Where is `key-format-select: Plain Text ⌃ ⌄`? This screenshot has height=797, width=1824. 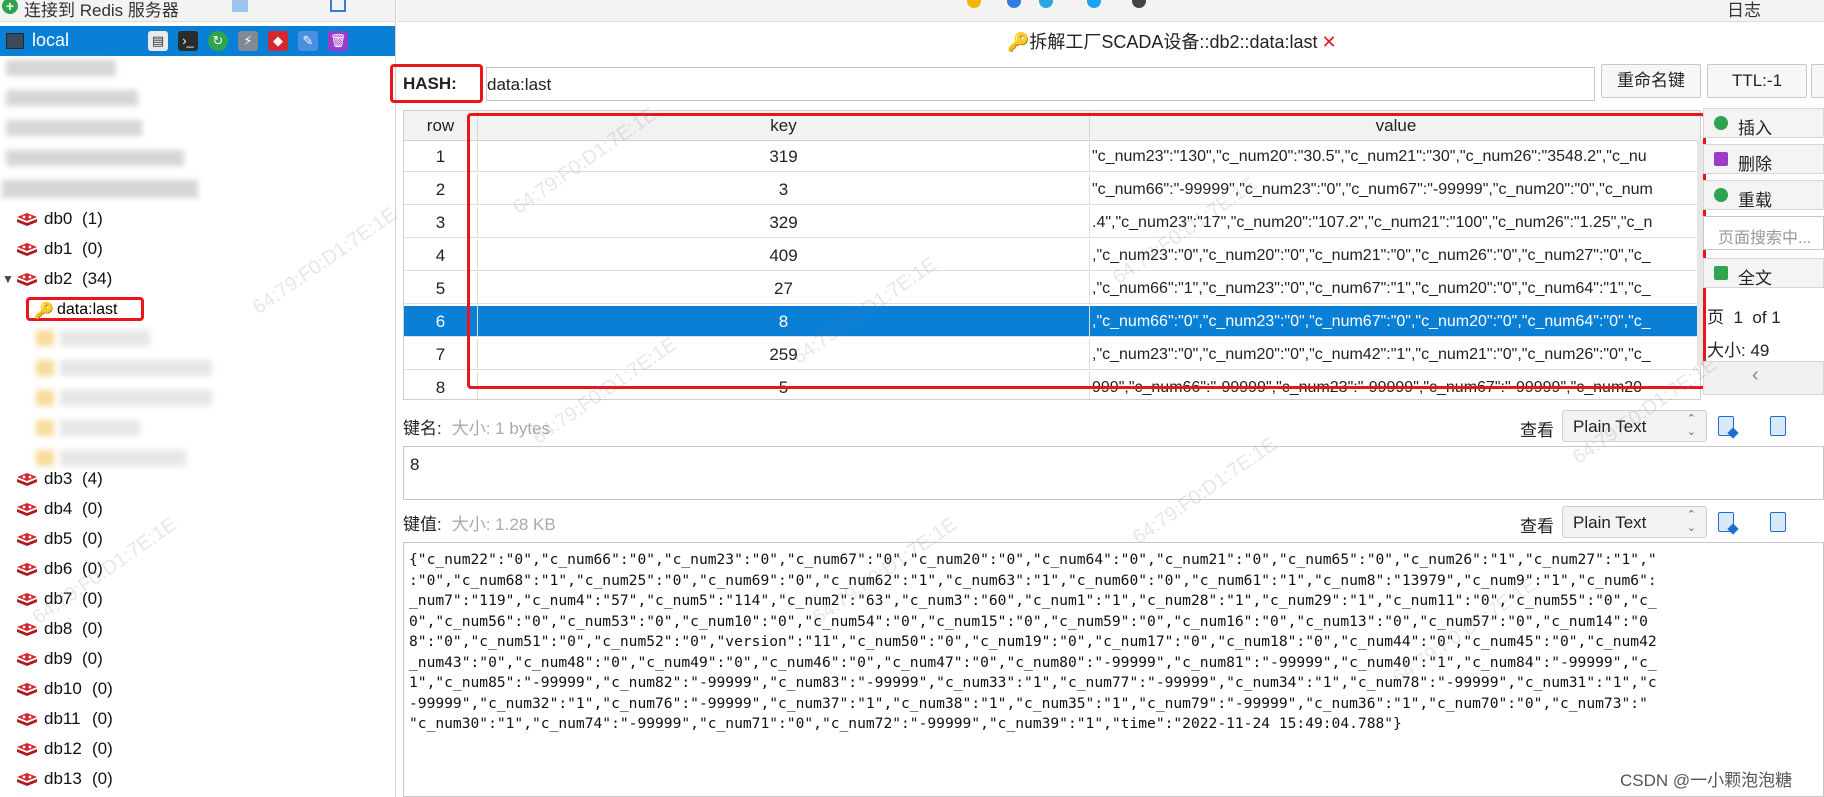 key-format-select: Plain Text ⌃ ⌄ is located at coordinates (1634, 426).